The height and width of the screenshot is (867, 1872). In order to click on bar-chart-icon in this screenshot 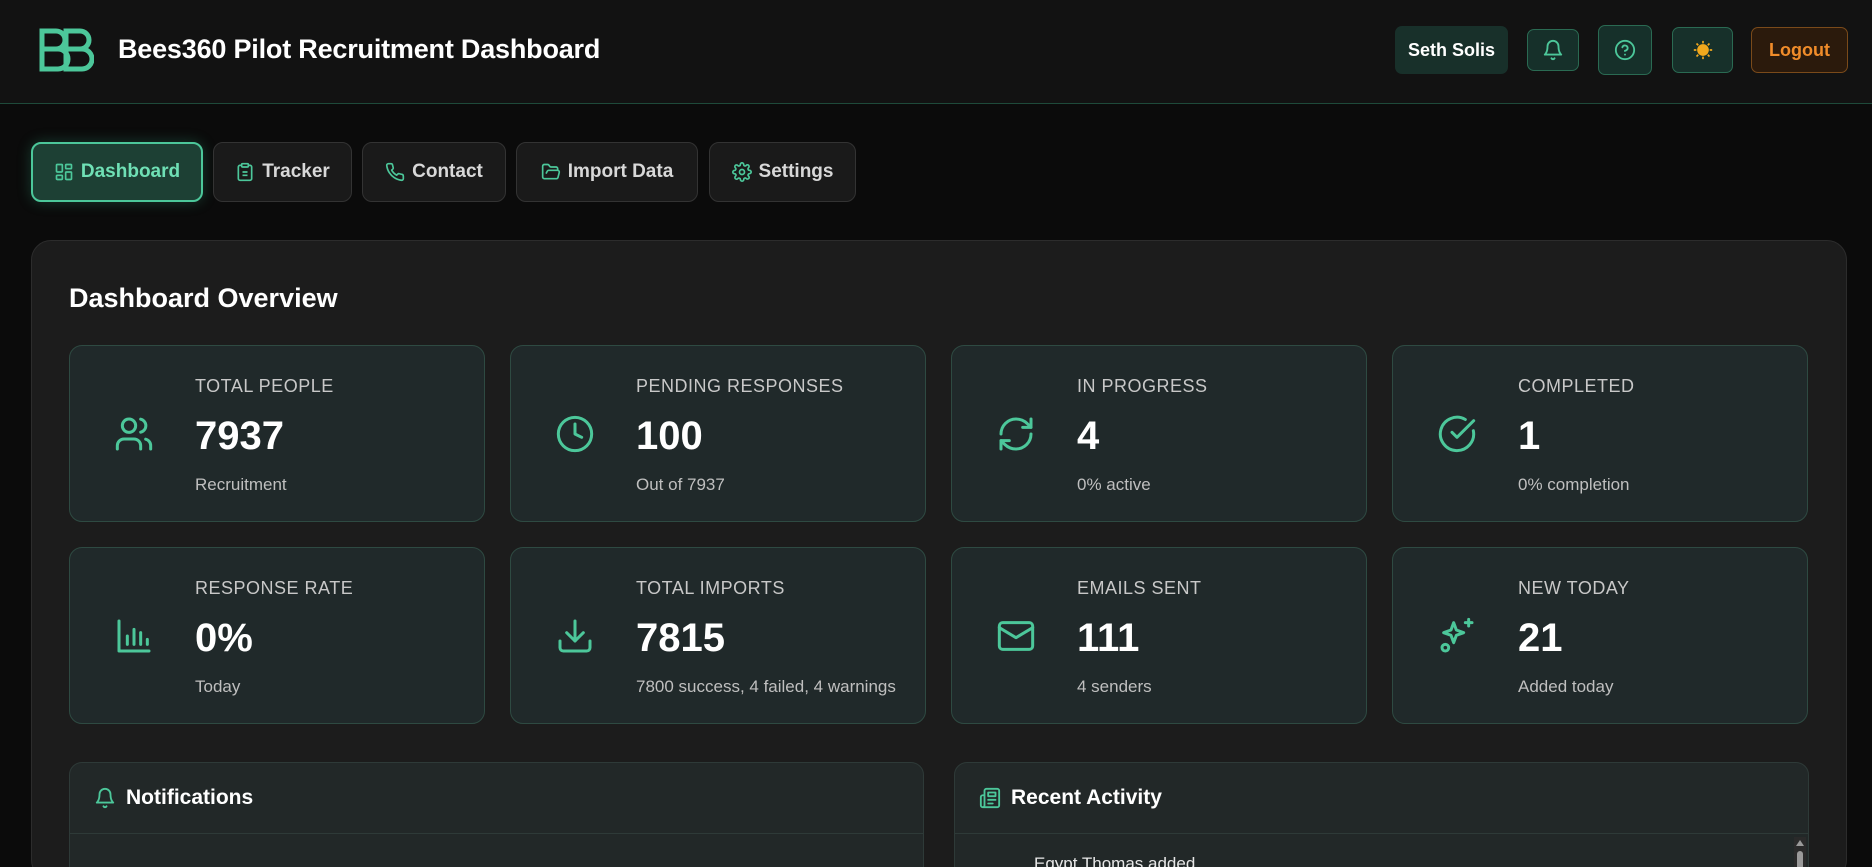, I will do `click(134, 636)`.